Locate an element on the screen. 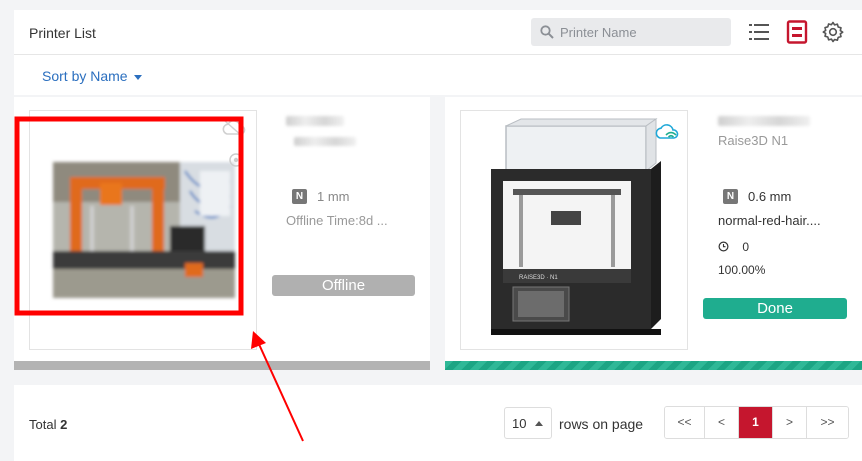 The image size is (862, 461). sort-dropdown: Sort by Name is located at coordinates (92, 76).